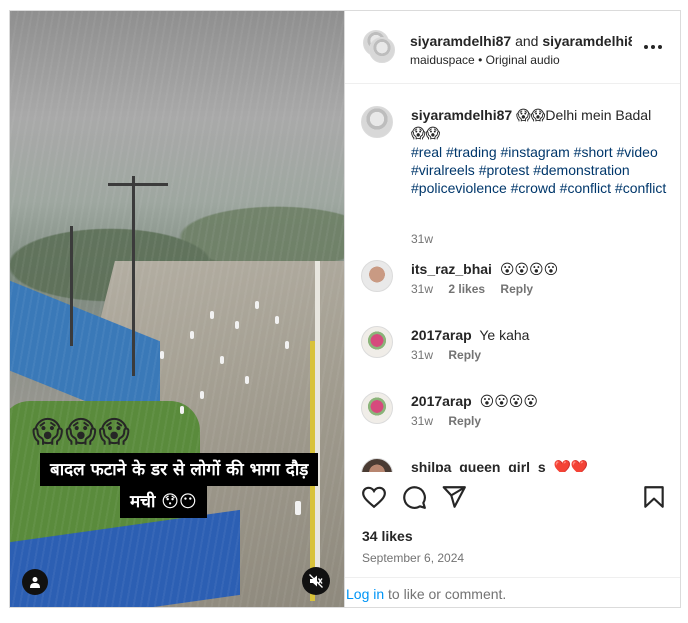 The height and width of the screenshot is (623, 688). Describe the element at coordinates (317, 426) in the screenshot. I see `street-lamp-pole` at that location.